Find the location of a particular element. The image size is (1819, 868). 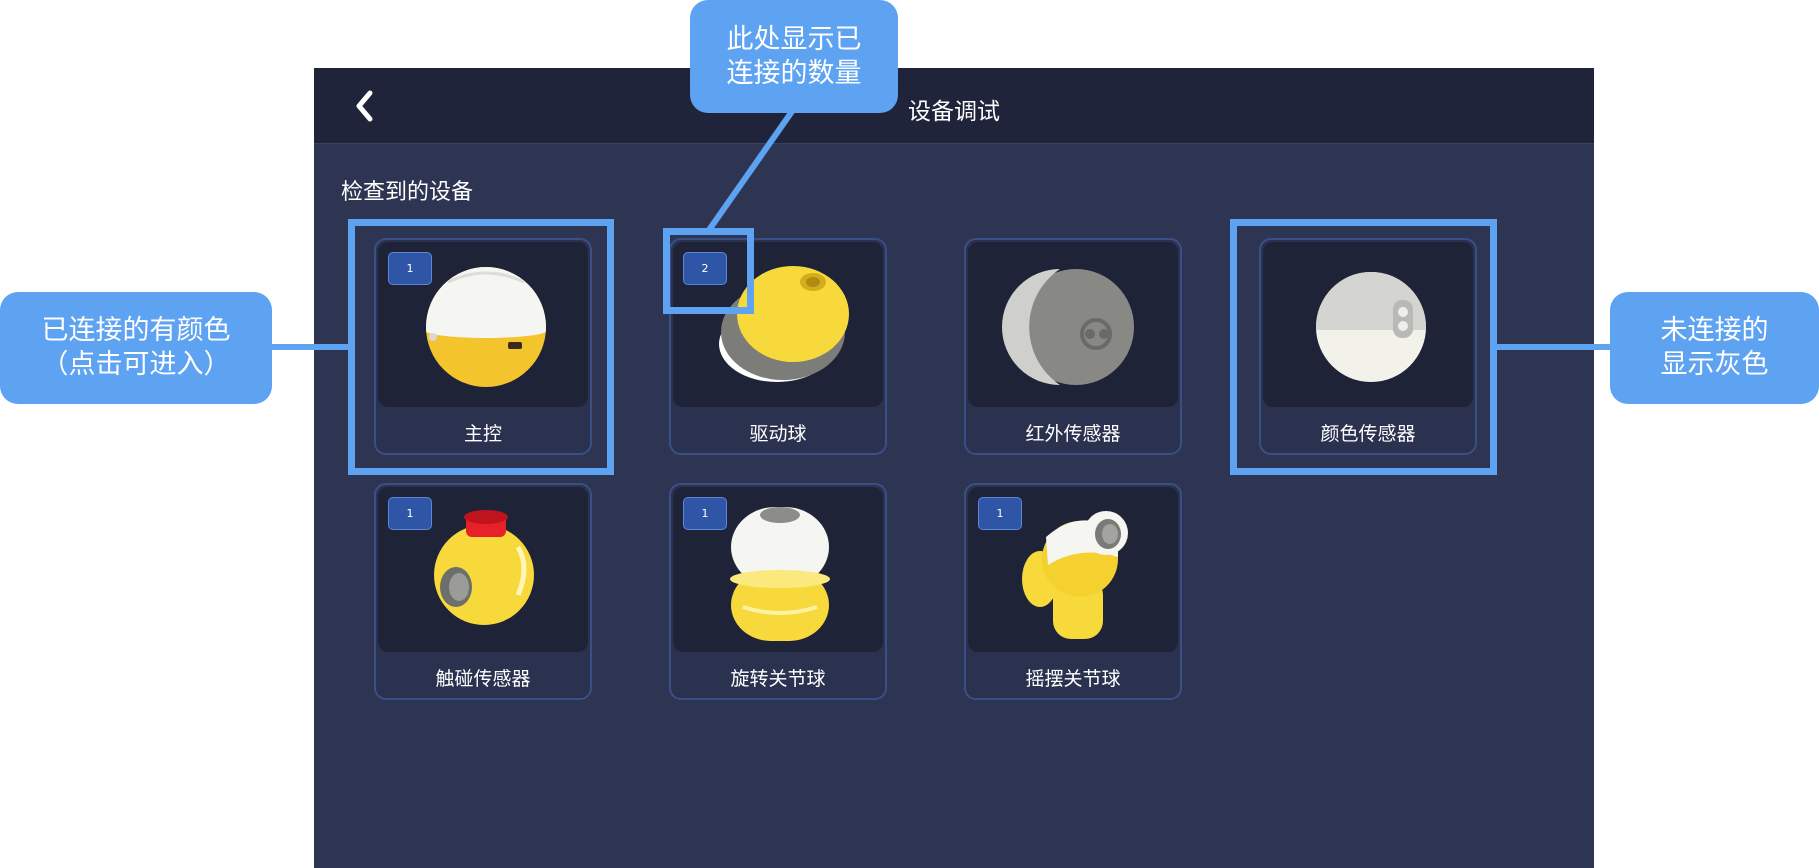

device-label: 颜色传感器 is located at coordinates (1368, 434).